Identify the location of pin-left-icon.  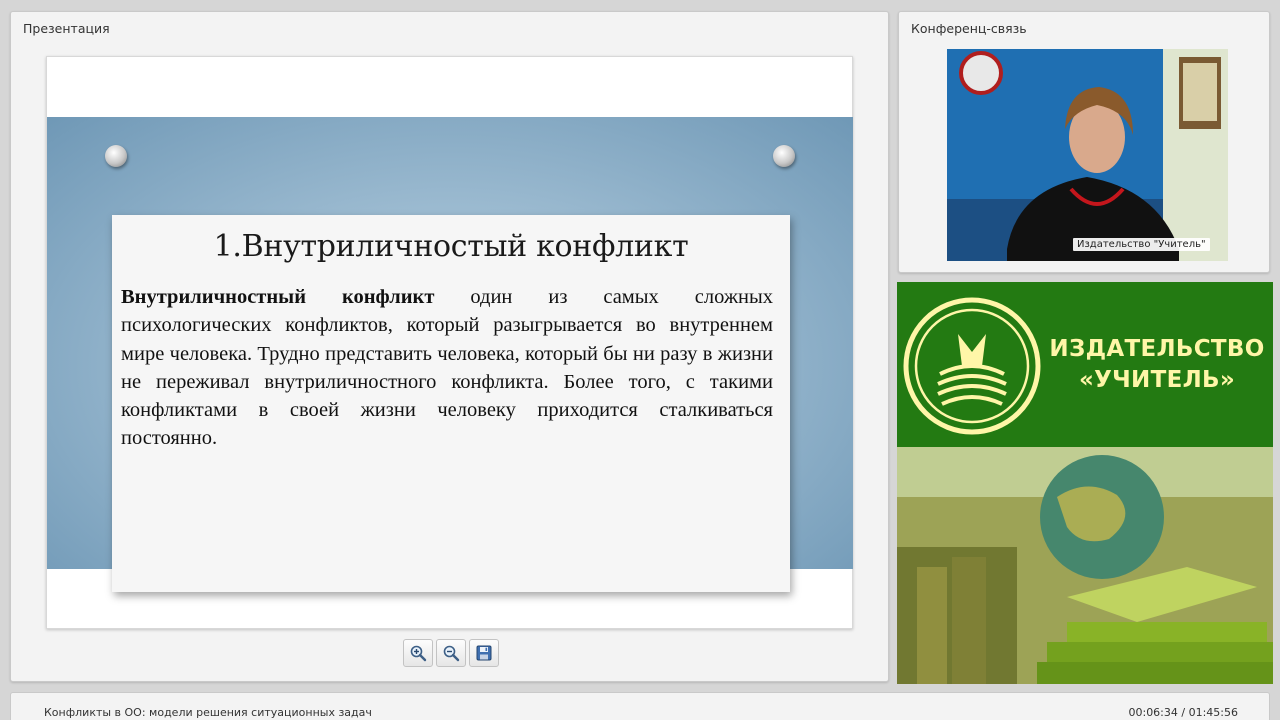
(116, 156).